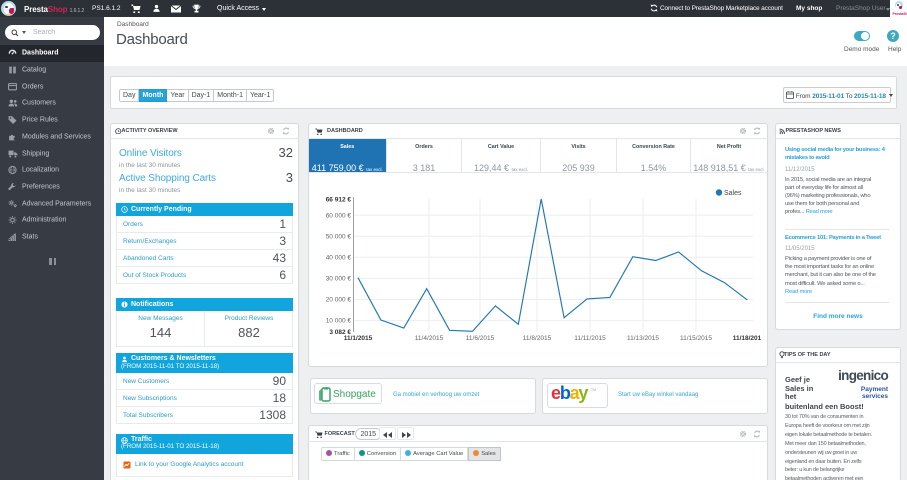 The image size is (907, 480). I want to click on svg-text: 11/15/2015, so click(696, 338).